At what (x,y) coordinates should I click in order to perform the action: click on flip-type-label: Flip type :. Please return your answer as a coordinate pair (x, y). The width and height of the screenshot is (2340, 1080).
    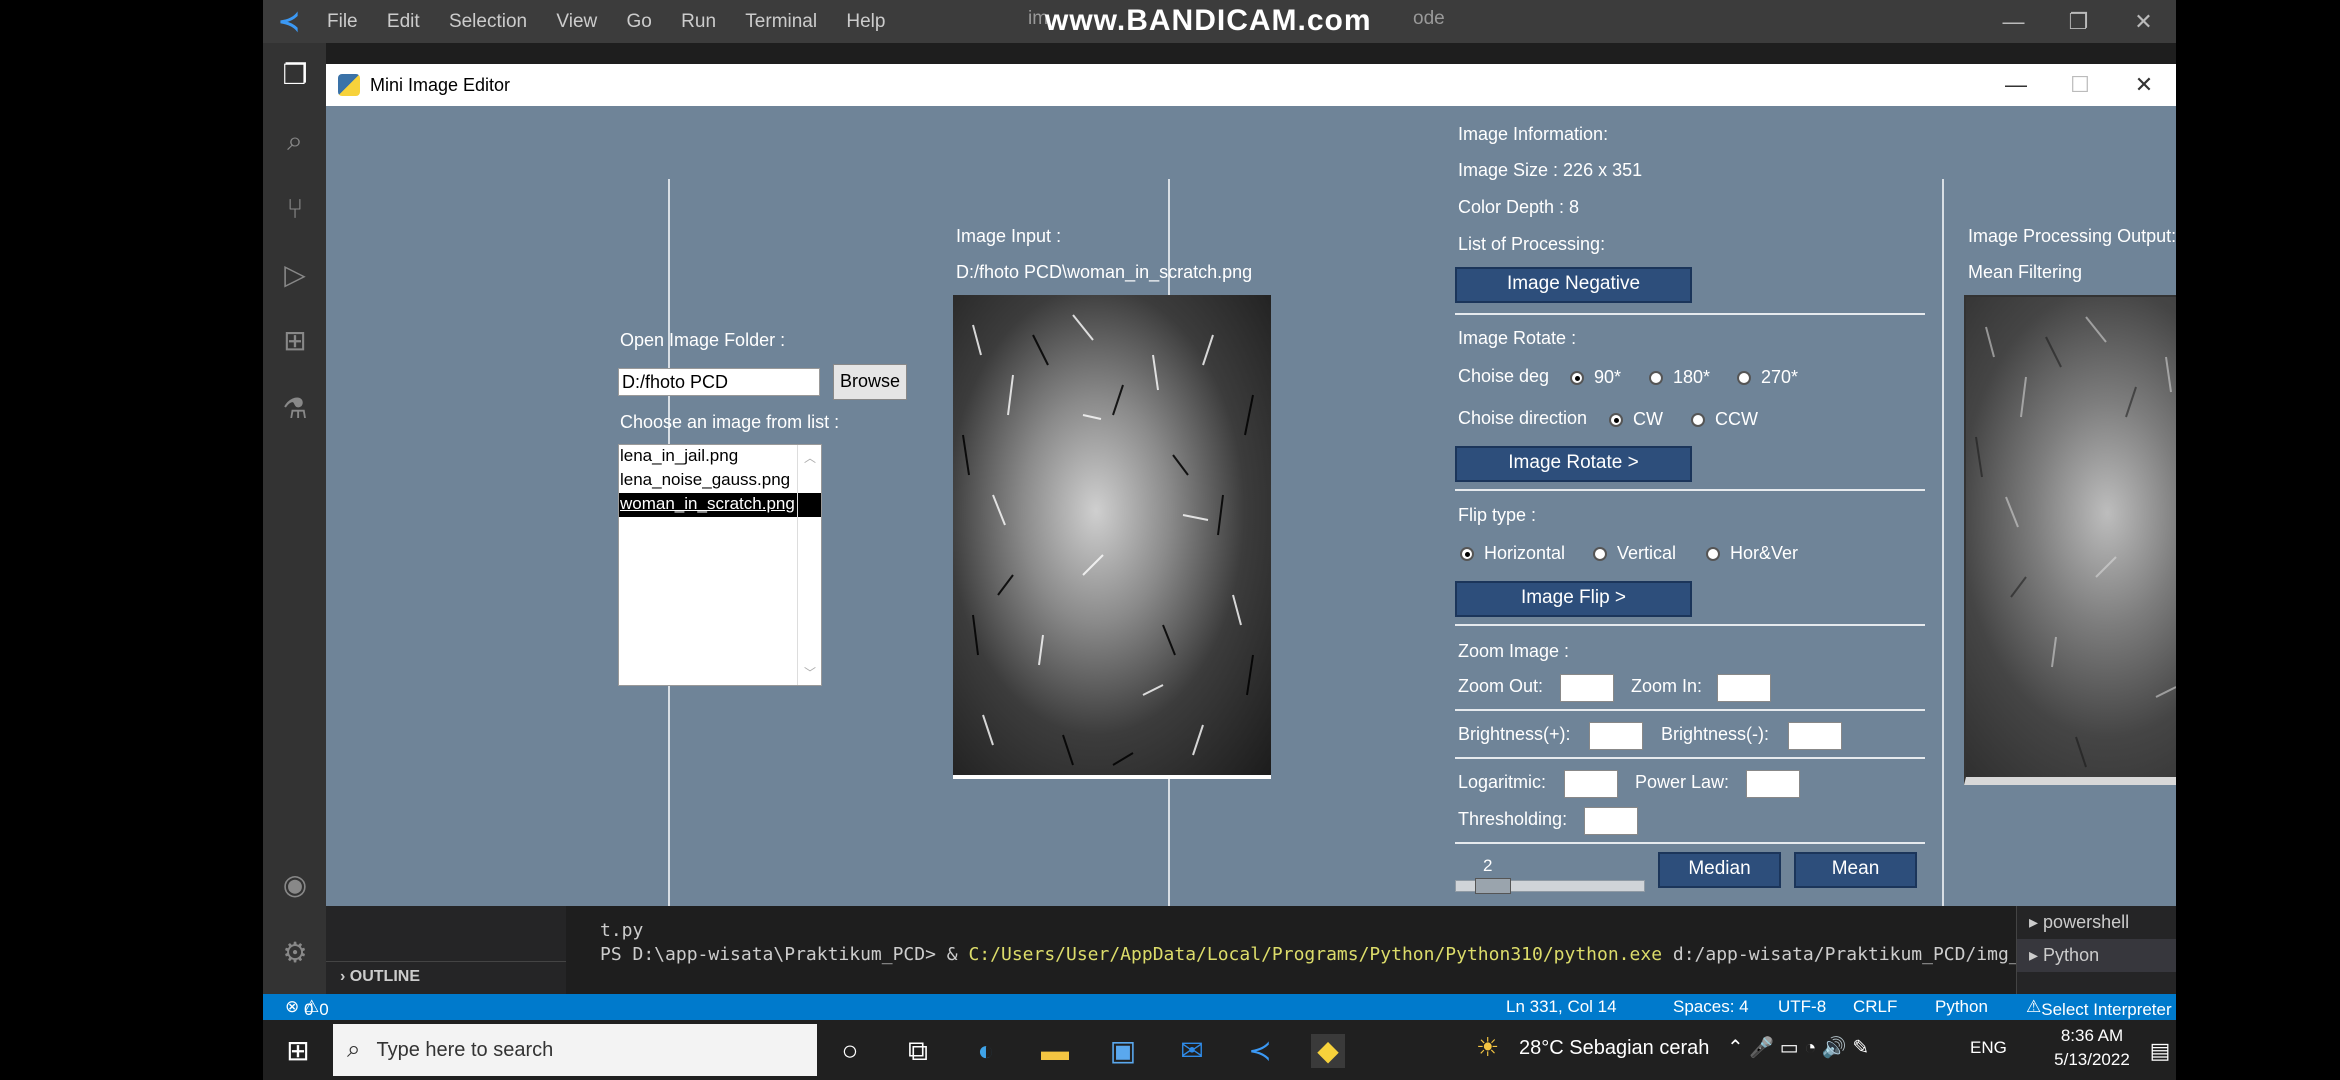
    Looking at the image, I should click on (1497, 515).